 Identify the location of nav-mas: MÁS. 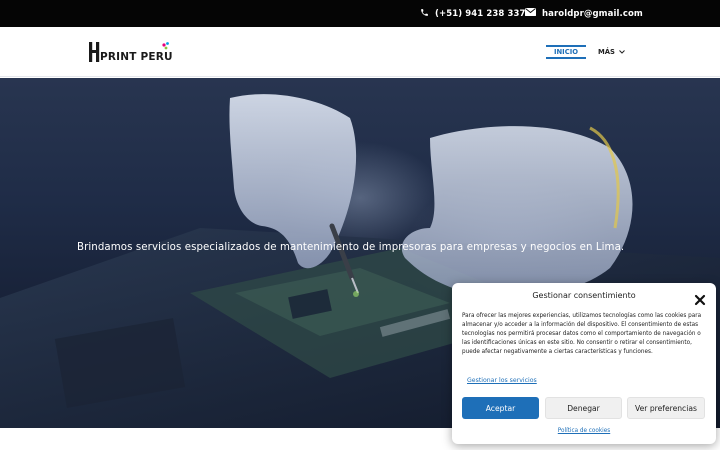
(611, 52).